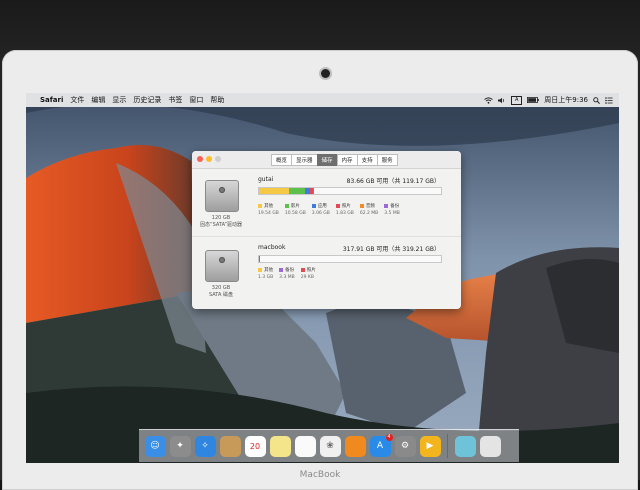 The height and width of the screenshot is (490, 640). What do you see at coordinates (488, 100) in the screenshot?
I see `wifi-icon` at bounding box center [488, 100].